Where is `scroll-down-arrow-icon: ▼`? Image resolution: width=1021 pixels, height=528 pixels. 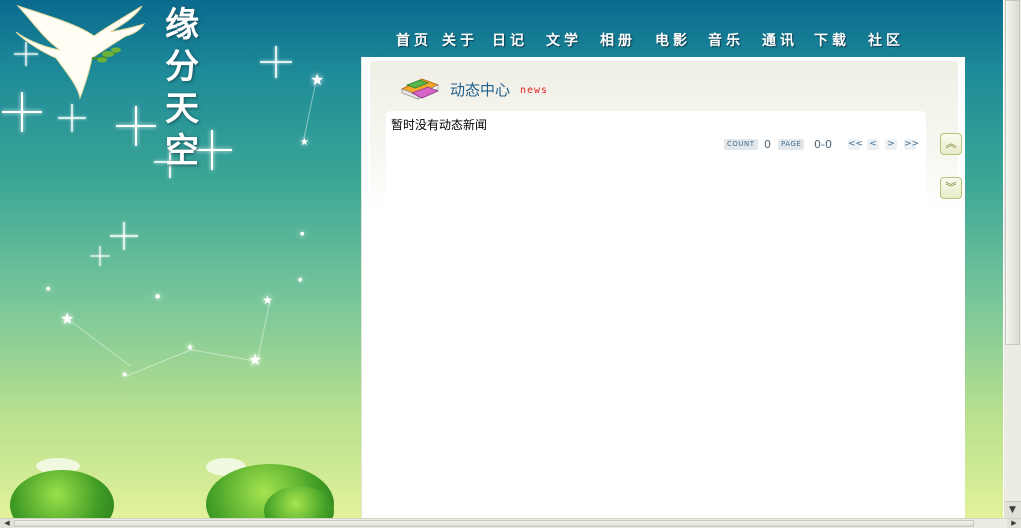 scroll-down-arrow-icon: ▼ is located at coordinates (1012, 510).